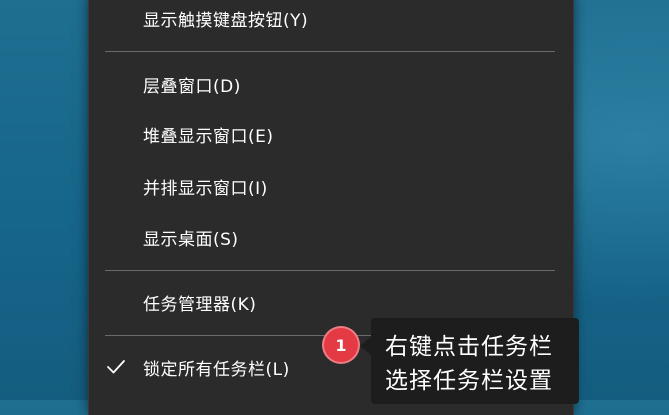 This screenshot has width=669, height=415. What do you see at coordinates (192, 86) in the screenshot?
I see `menu-item-label: 层叠窗口(D)` at bounding box center [192, 86].